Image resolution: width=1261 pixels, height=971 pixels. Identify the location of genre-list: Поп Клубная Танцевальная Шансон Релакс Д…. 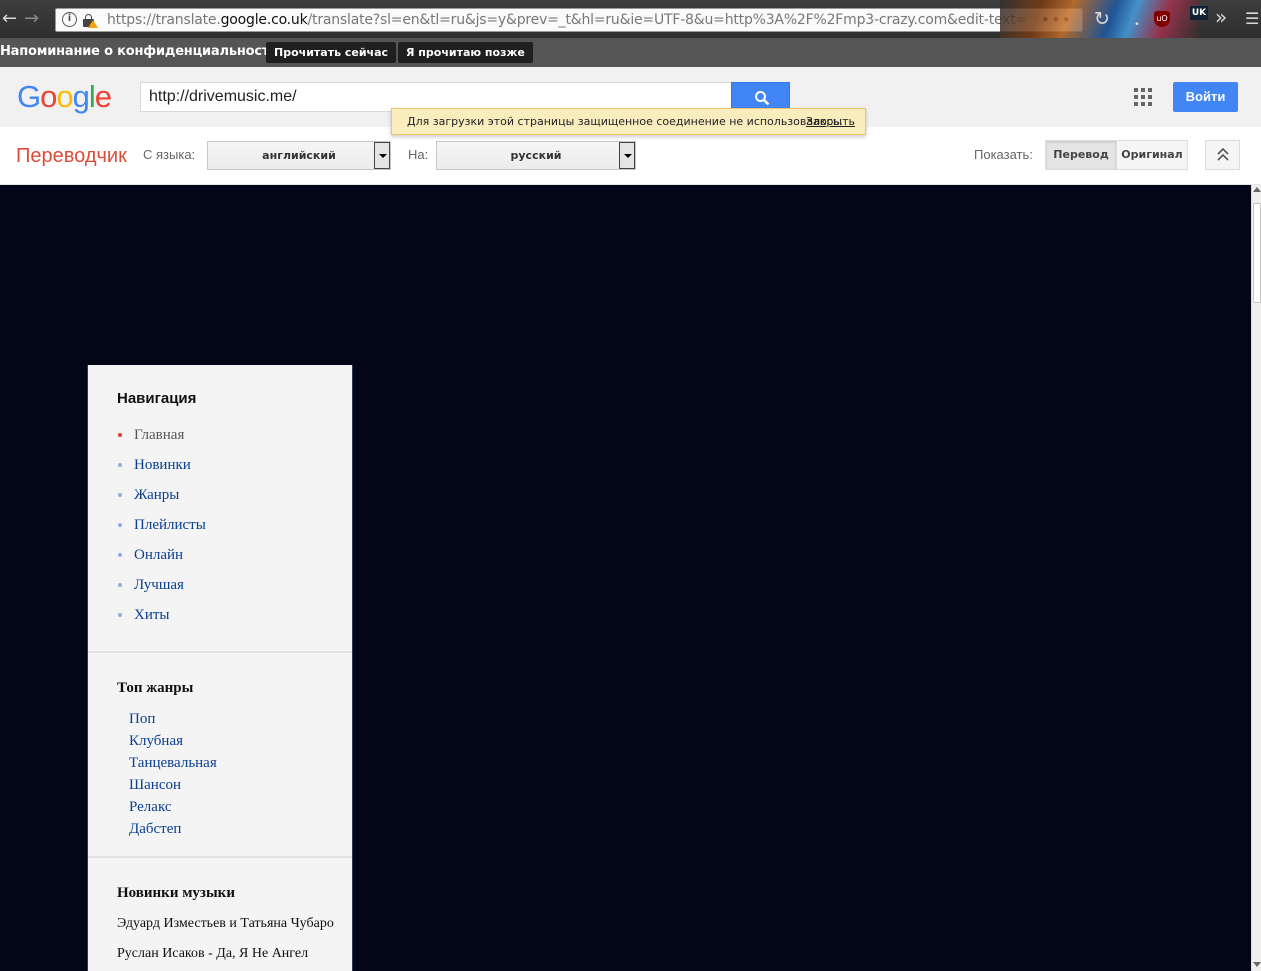
(234, 777).